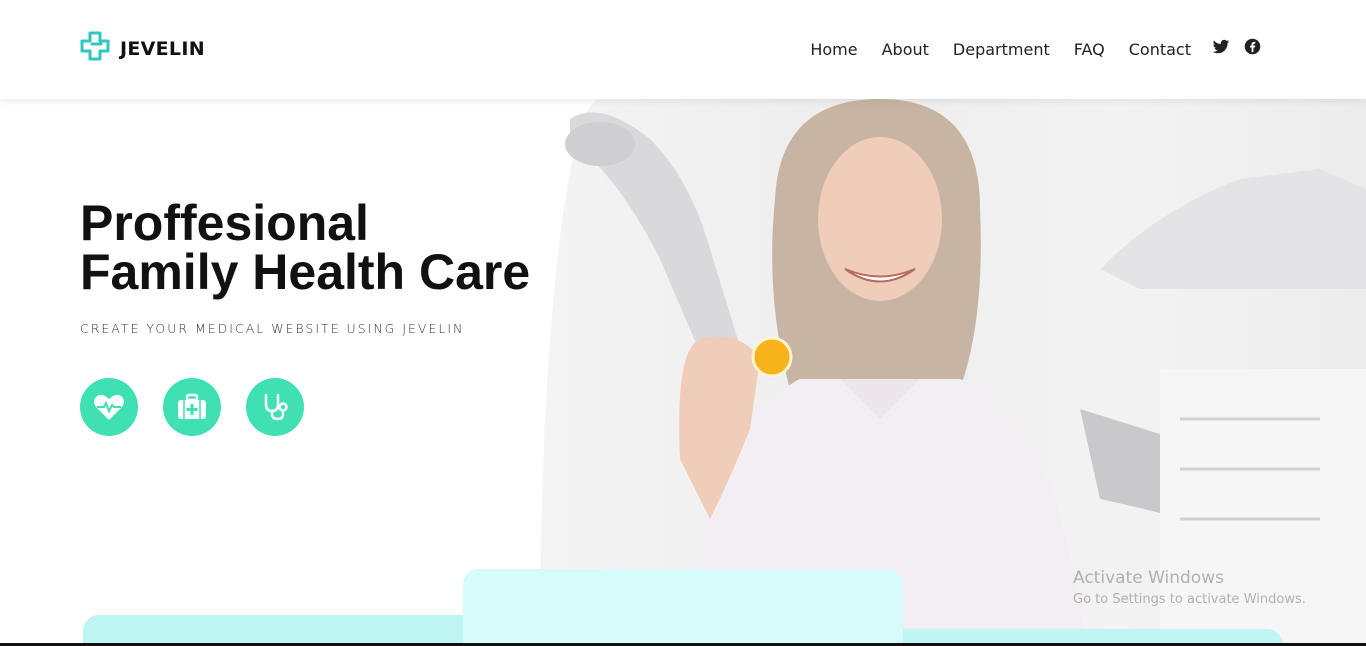 The width and height of the screenshot is (1366, 646). I want to click on social-links, so click(1237, 47).